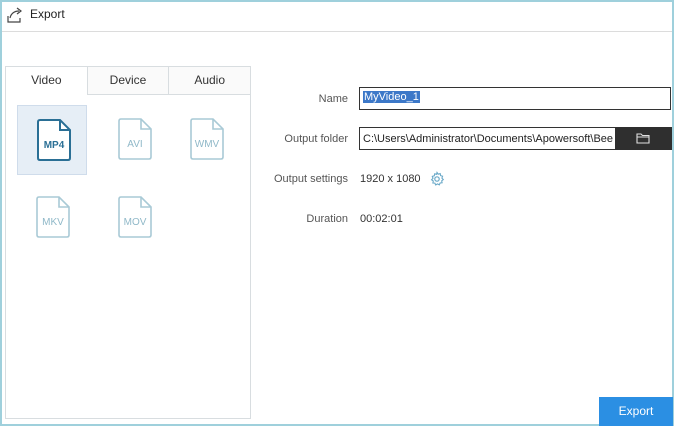 This screenshot has width=674, height=426. I want to click on output-folder-label: Output folder, so click(316, 139).